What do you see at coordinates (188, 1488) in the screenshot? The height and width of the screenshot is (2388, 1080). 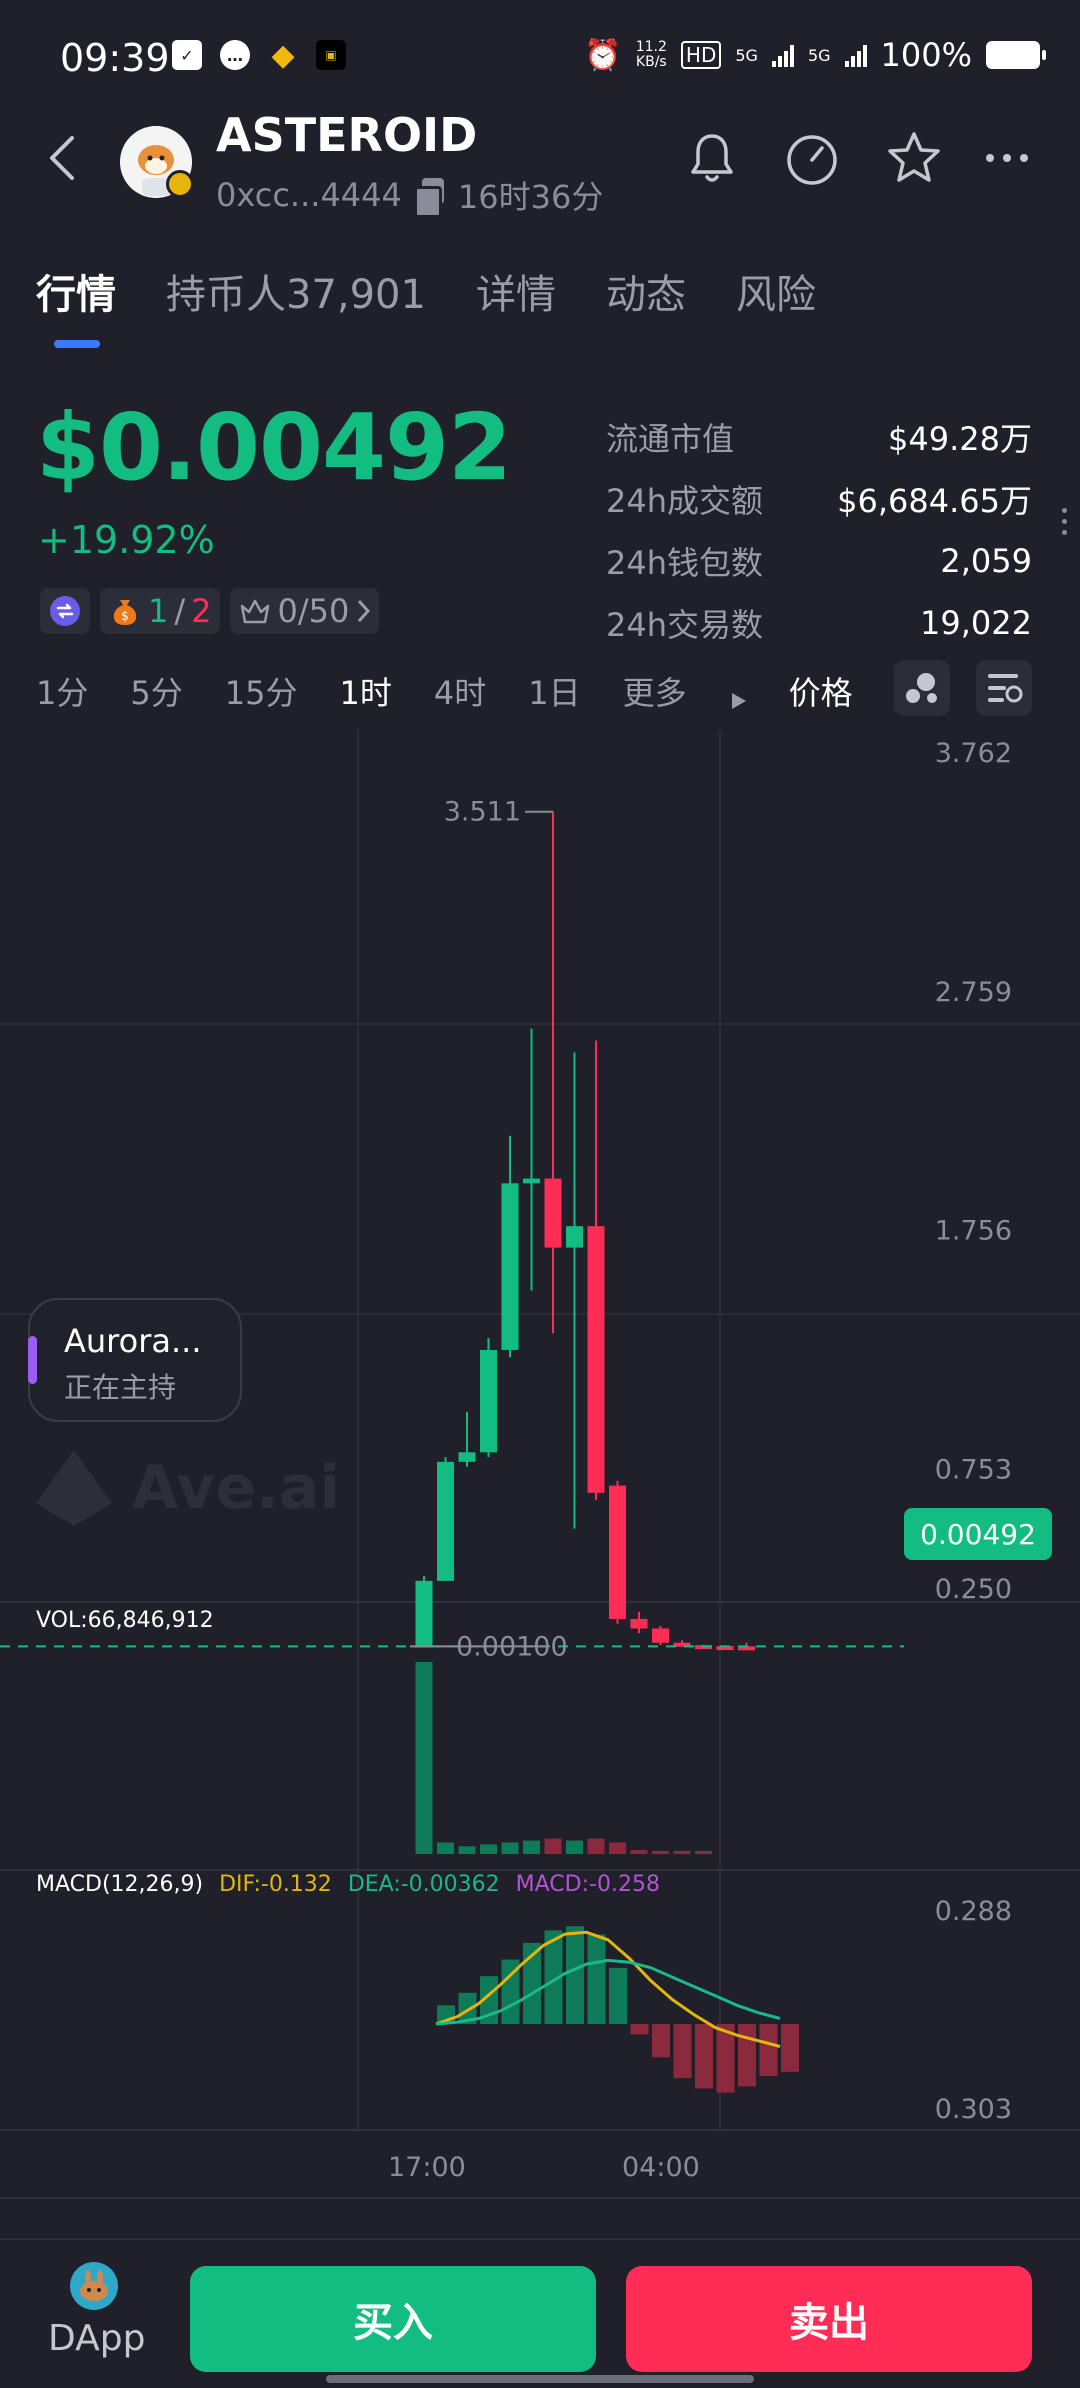 I see `watermark: Ave.ai` at bounding box center [188, 1488].